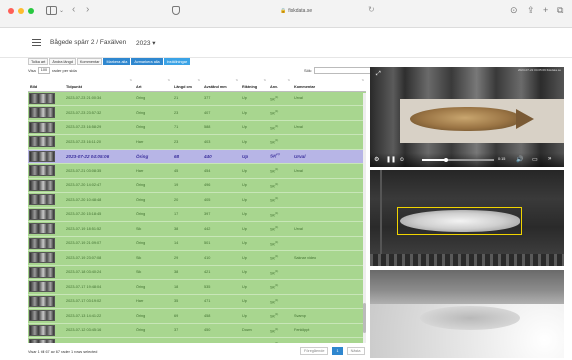  I want to click on column-header: Art ⇅, so click(153, 83).